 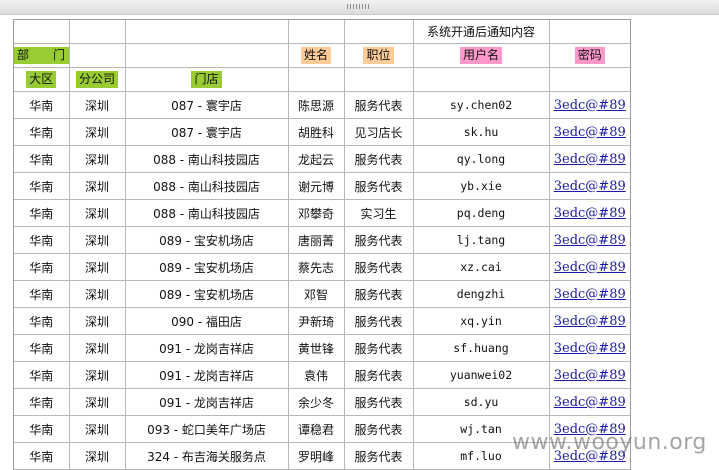 I want to click on position-header: 职位, so click(x=378, y=55).